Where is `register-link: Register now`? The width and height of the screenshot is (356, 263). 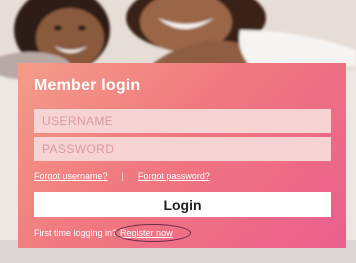 register-link: Register now is located at coordinates (153, 233).